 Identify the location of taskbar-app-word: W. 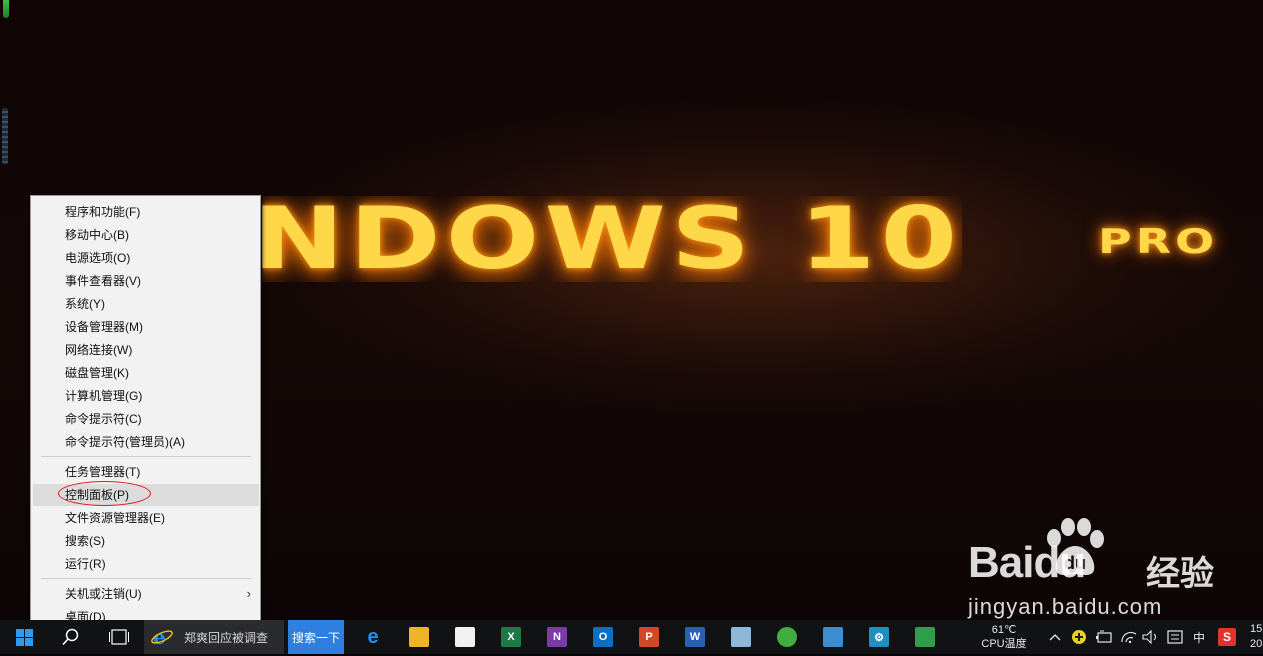
(695, 637).